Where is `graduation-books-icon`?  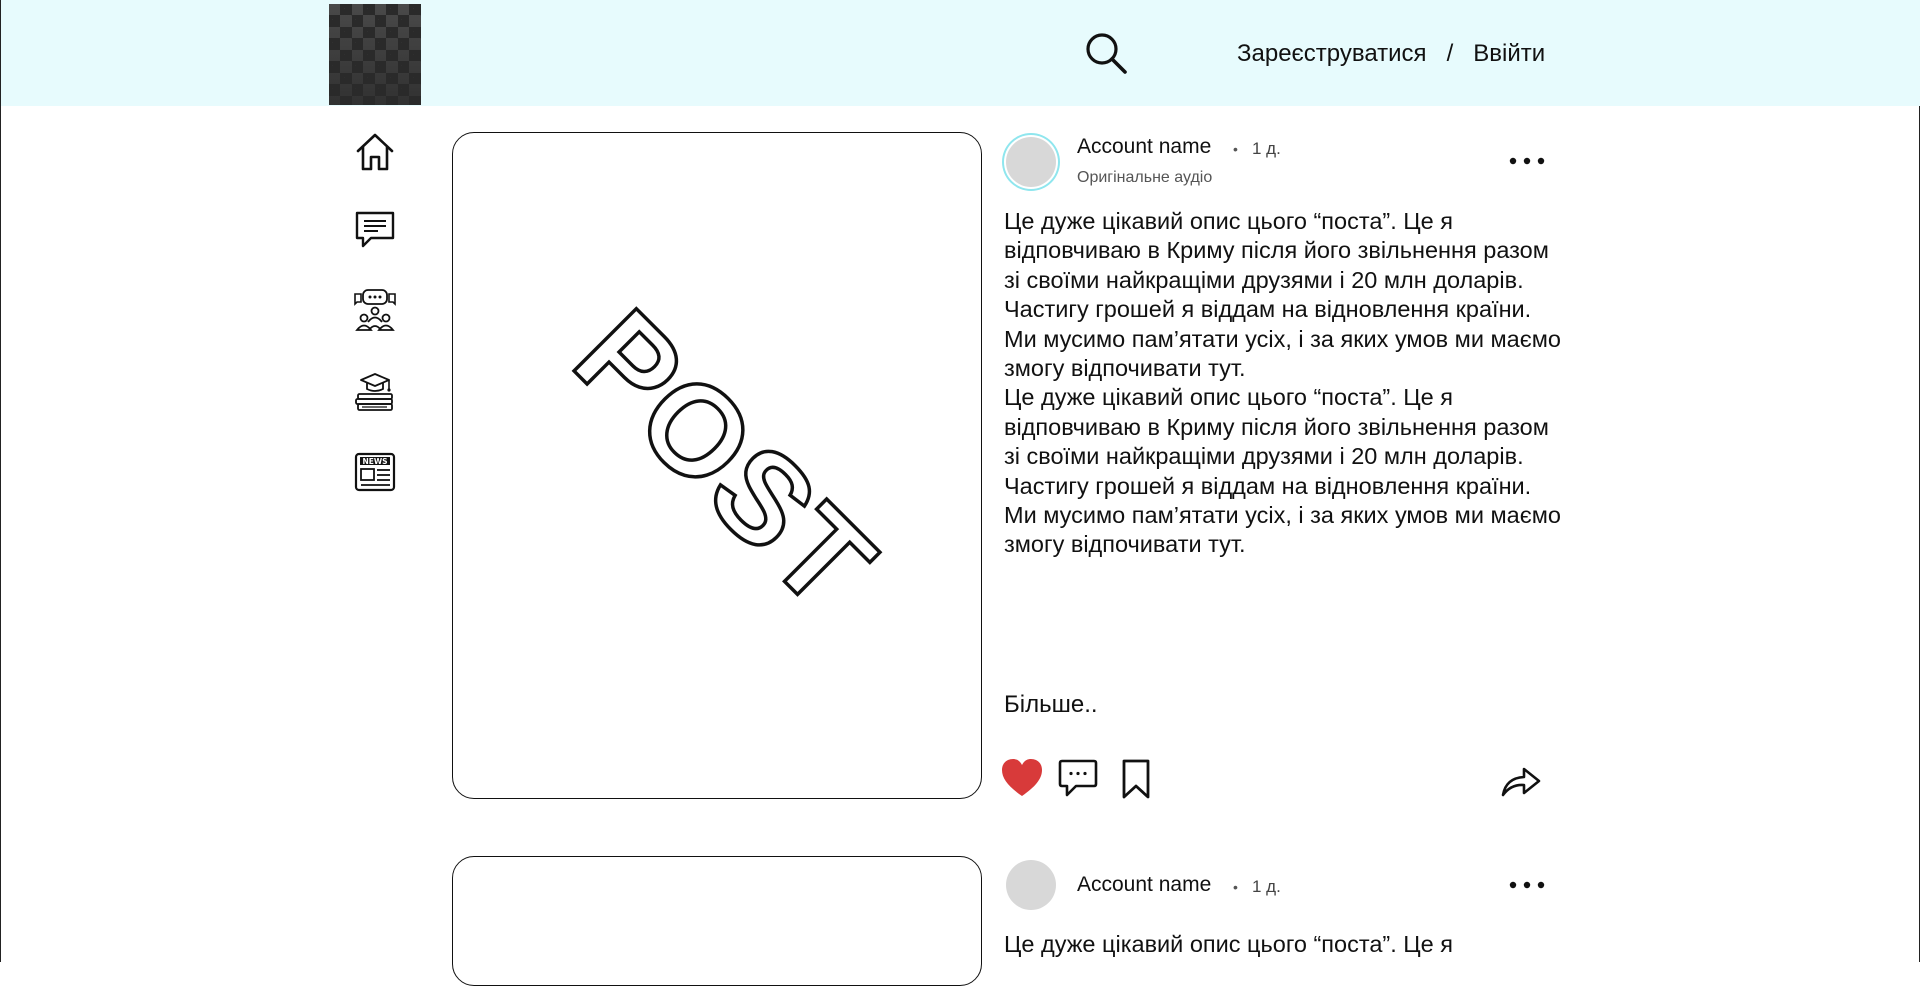
graduation-books-icon is located at coordinates (374, 392).